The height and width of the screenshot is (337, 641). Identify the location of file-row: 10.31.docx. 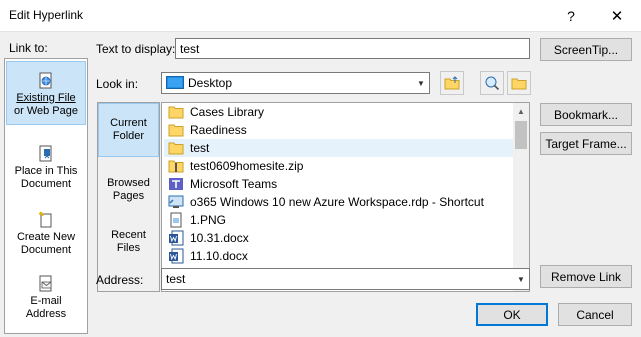
(339, 238).